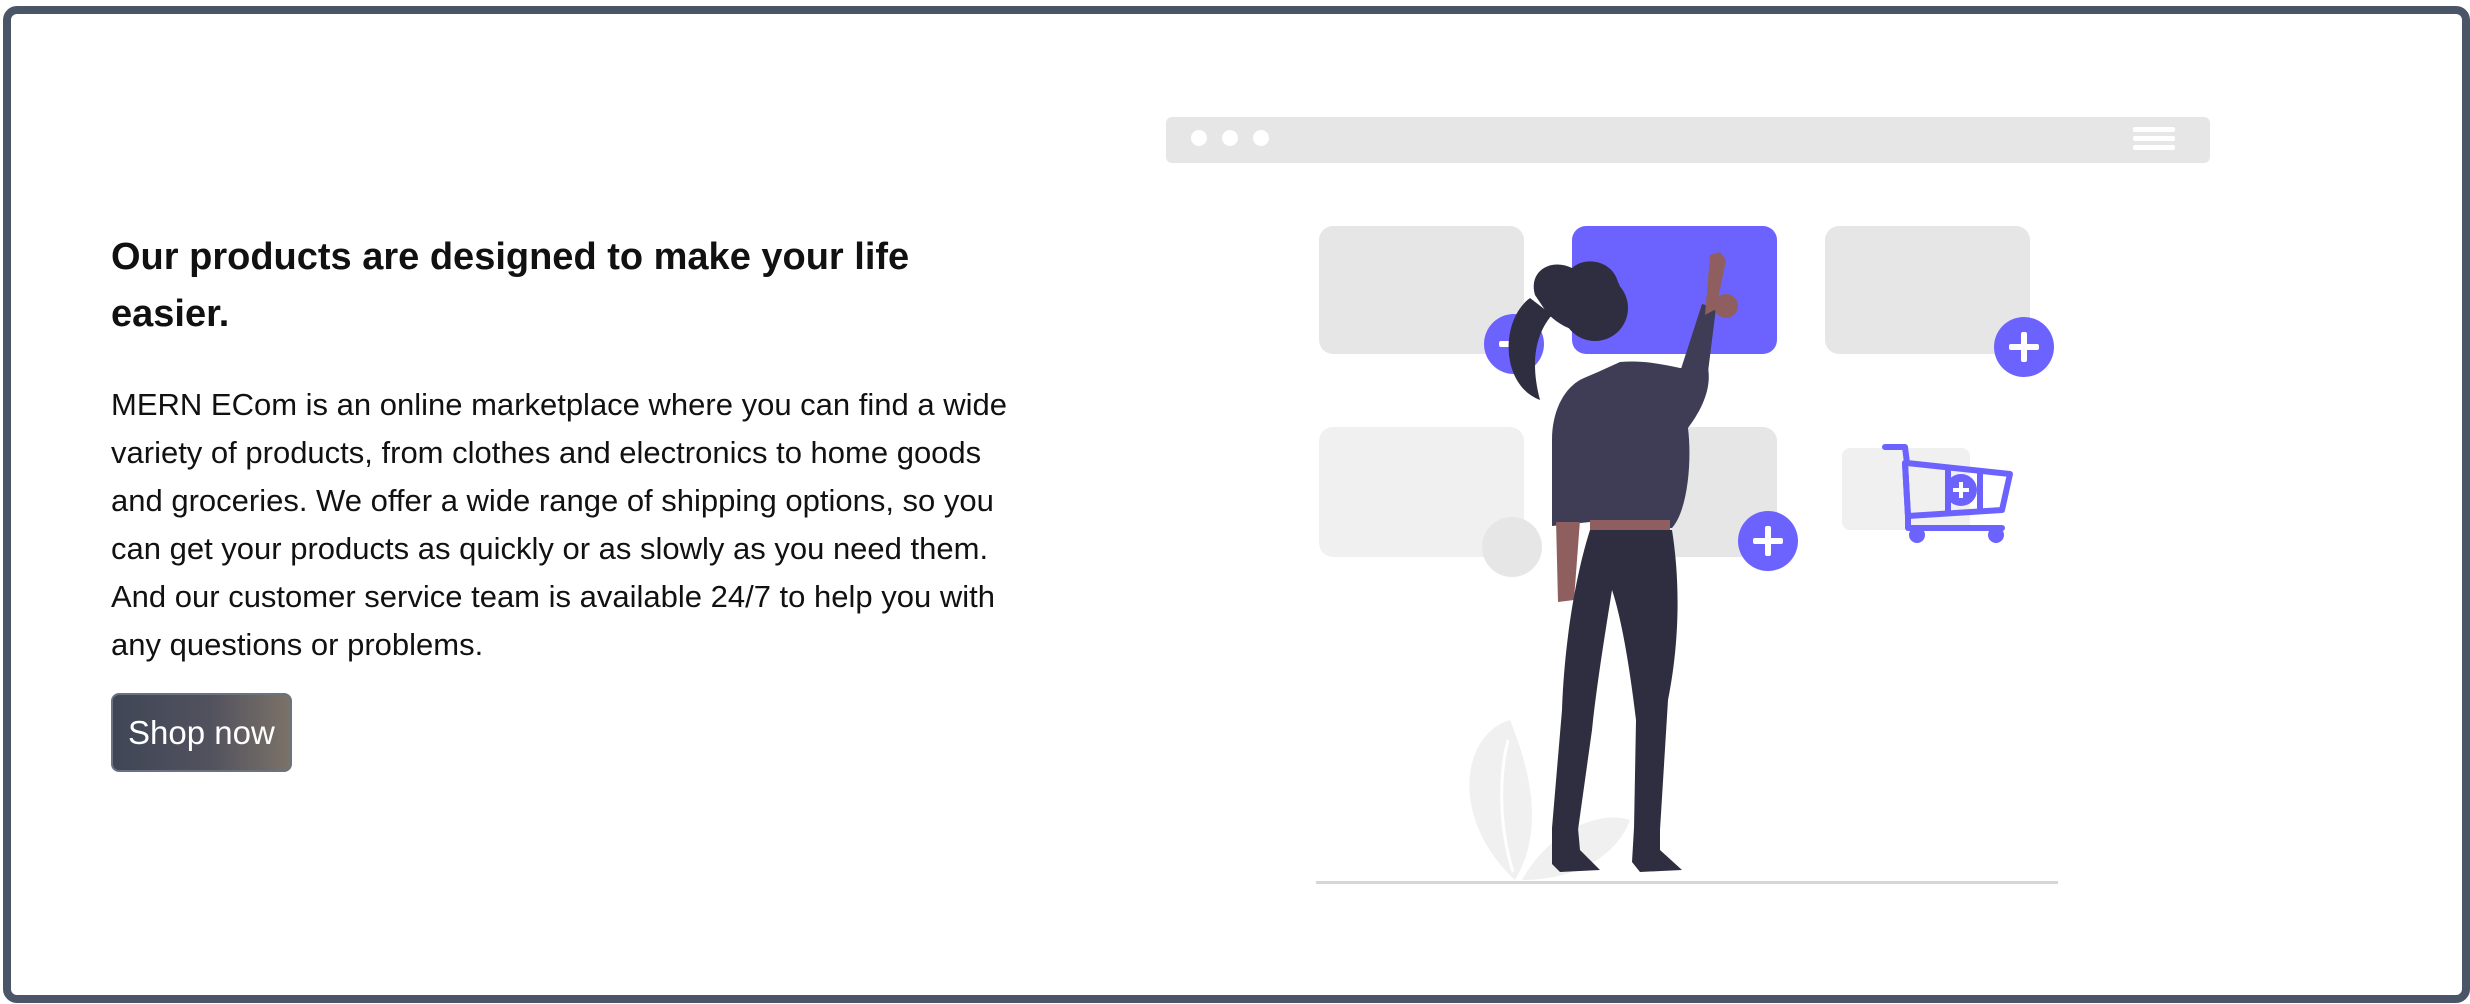 The image size is (2470, 1004). What do you see at coordinates (1688, 140) in the screenshot?
I see `browser-bar` at bounding box center [1688, 140].